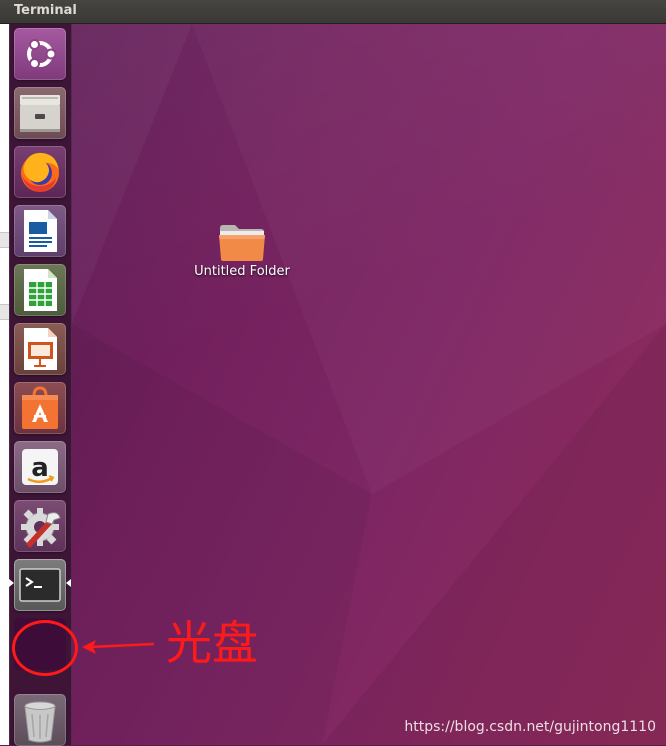 Image resolution: width=666 pixels, height=746 pixels. I want to click on launcher-item-settings, so click(40, 526).